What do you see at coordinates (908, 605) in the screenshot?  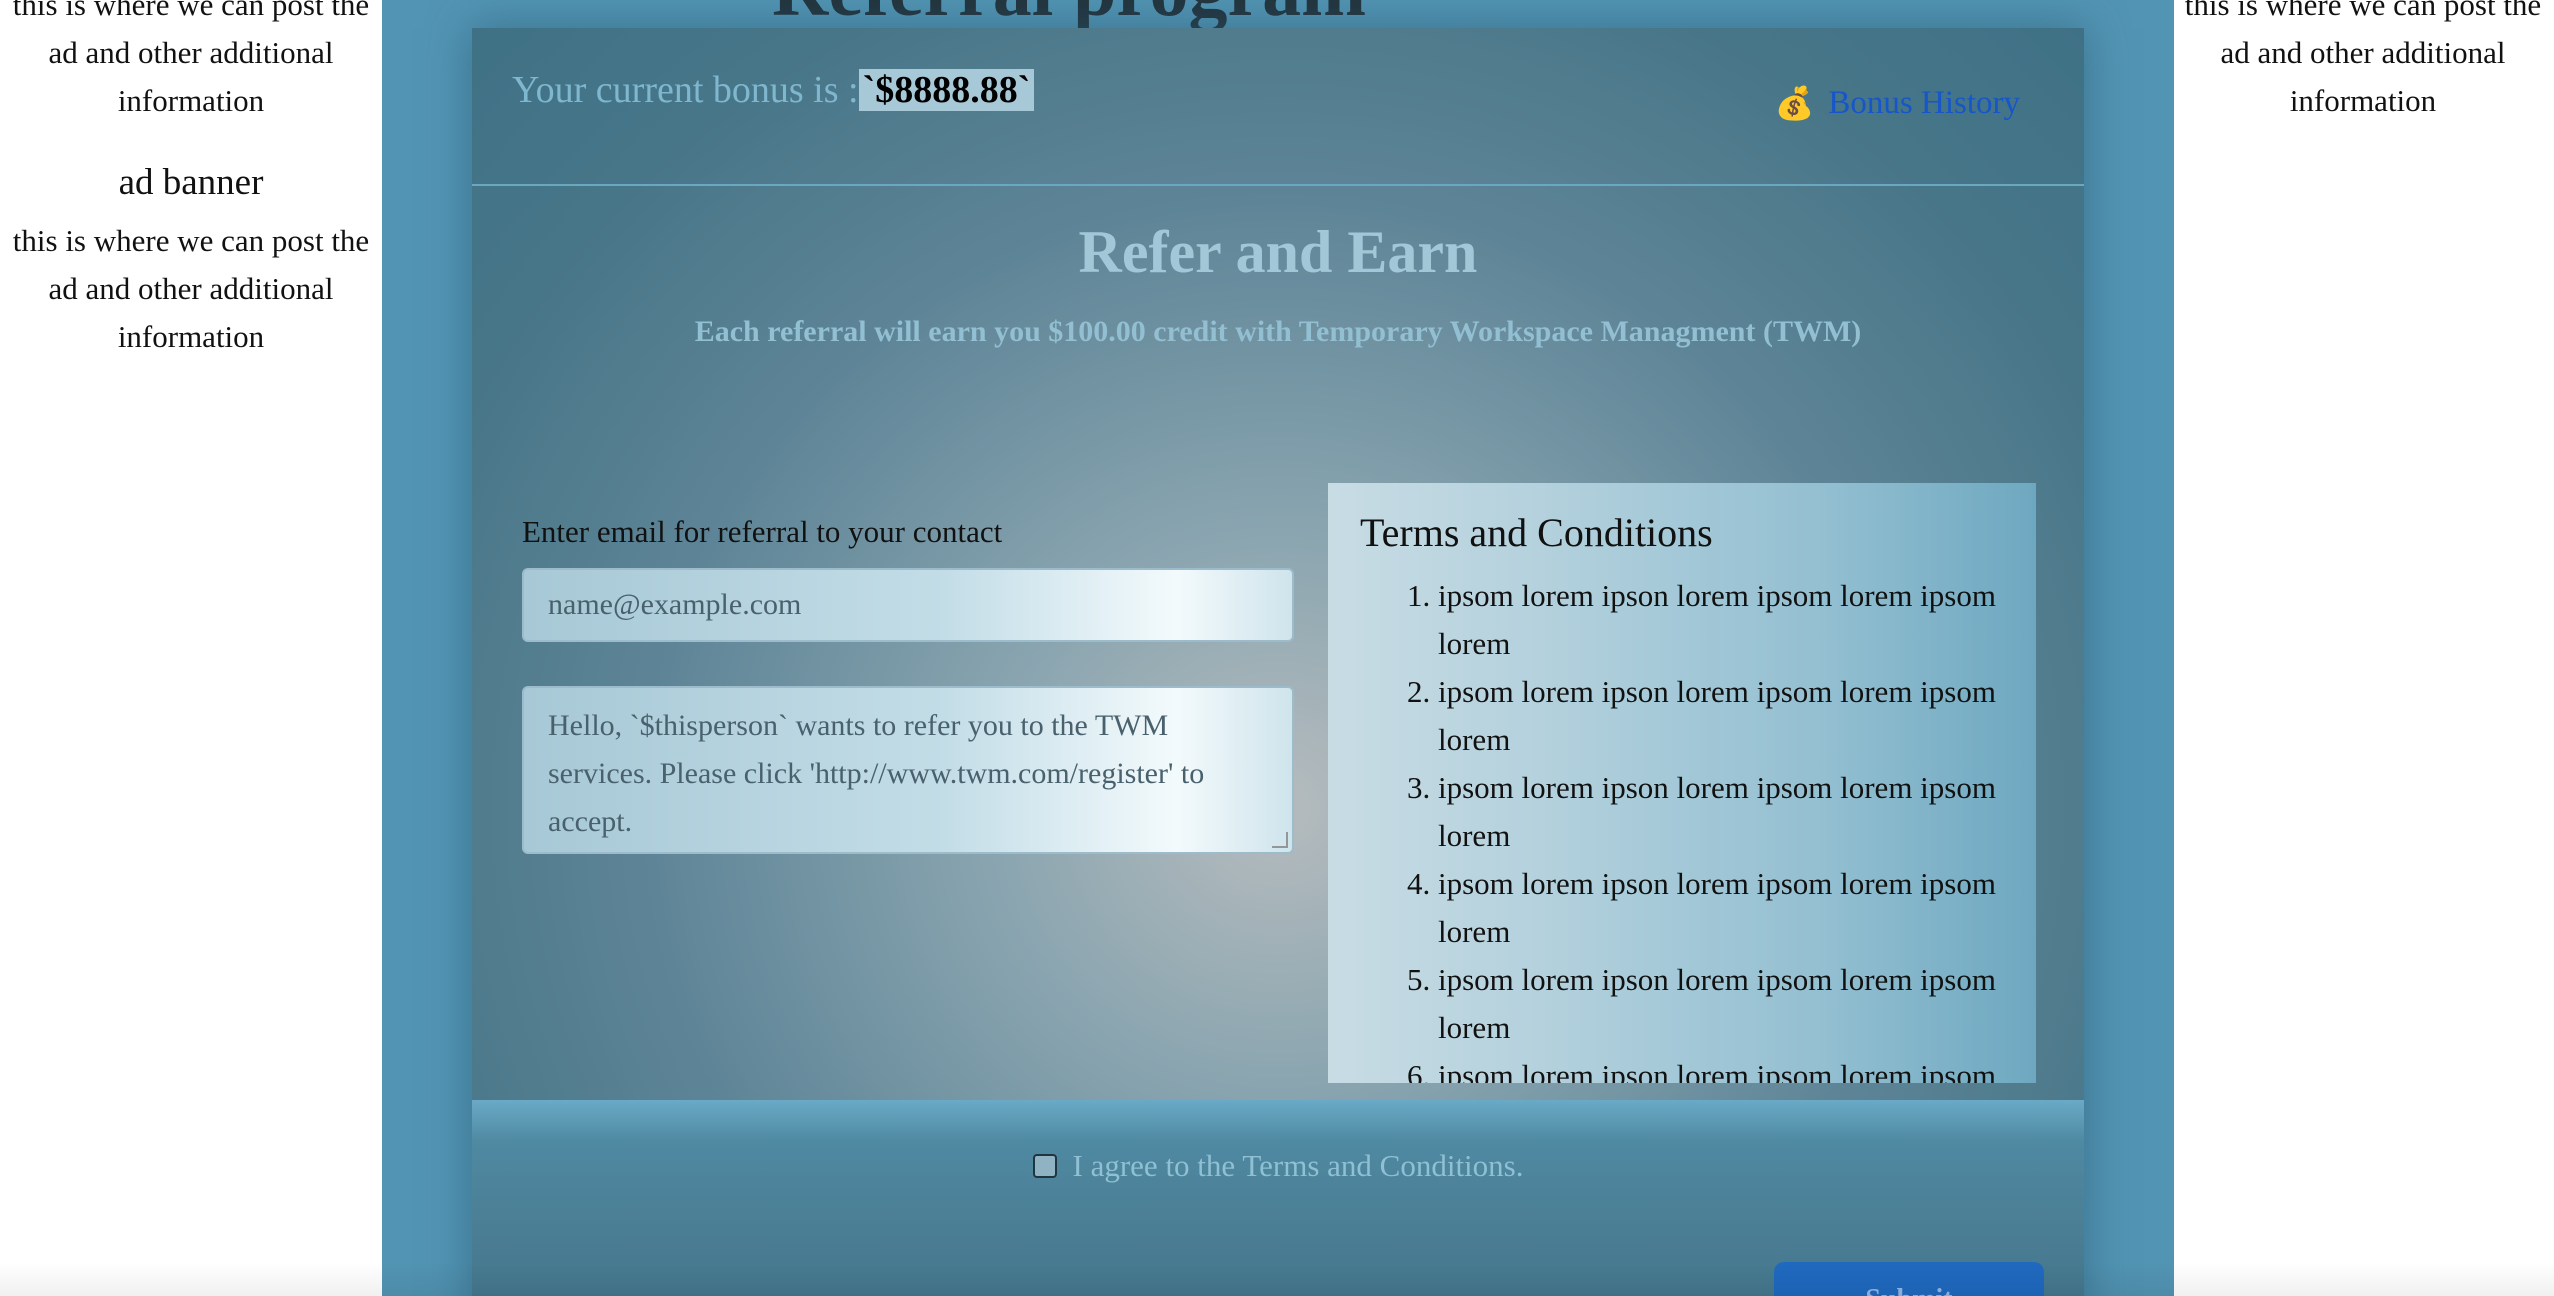 I see `email-field: name@example.com` at bounding box center [908, 605].